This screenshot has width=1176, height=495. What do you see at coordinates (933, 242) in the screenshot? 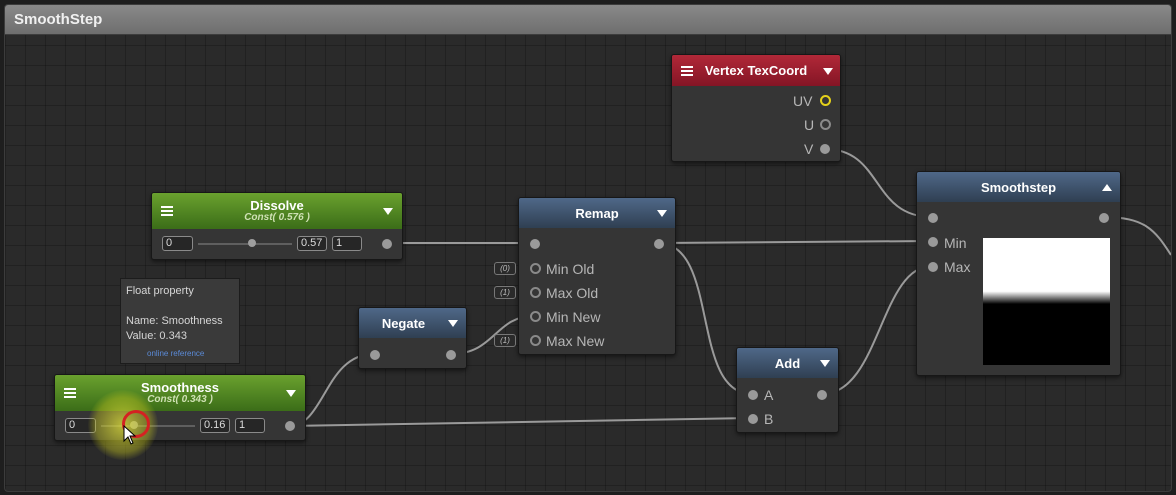
I see `input-port-min` at bounding box center [933, 242].